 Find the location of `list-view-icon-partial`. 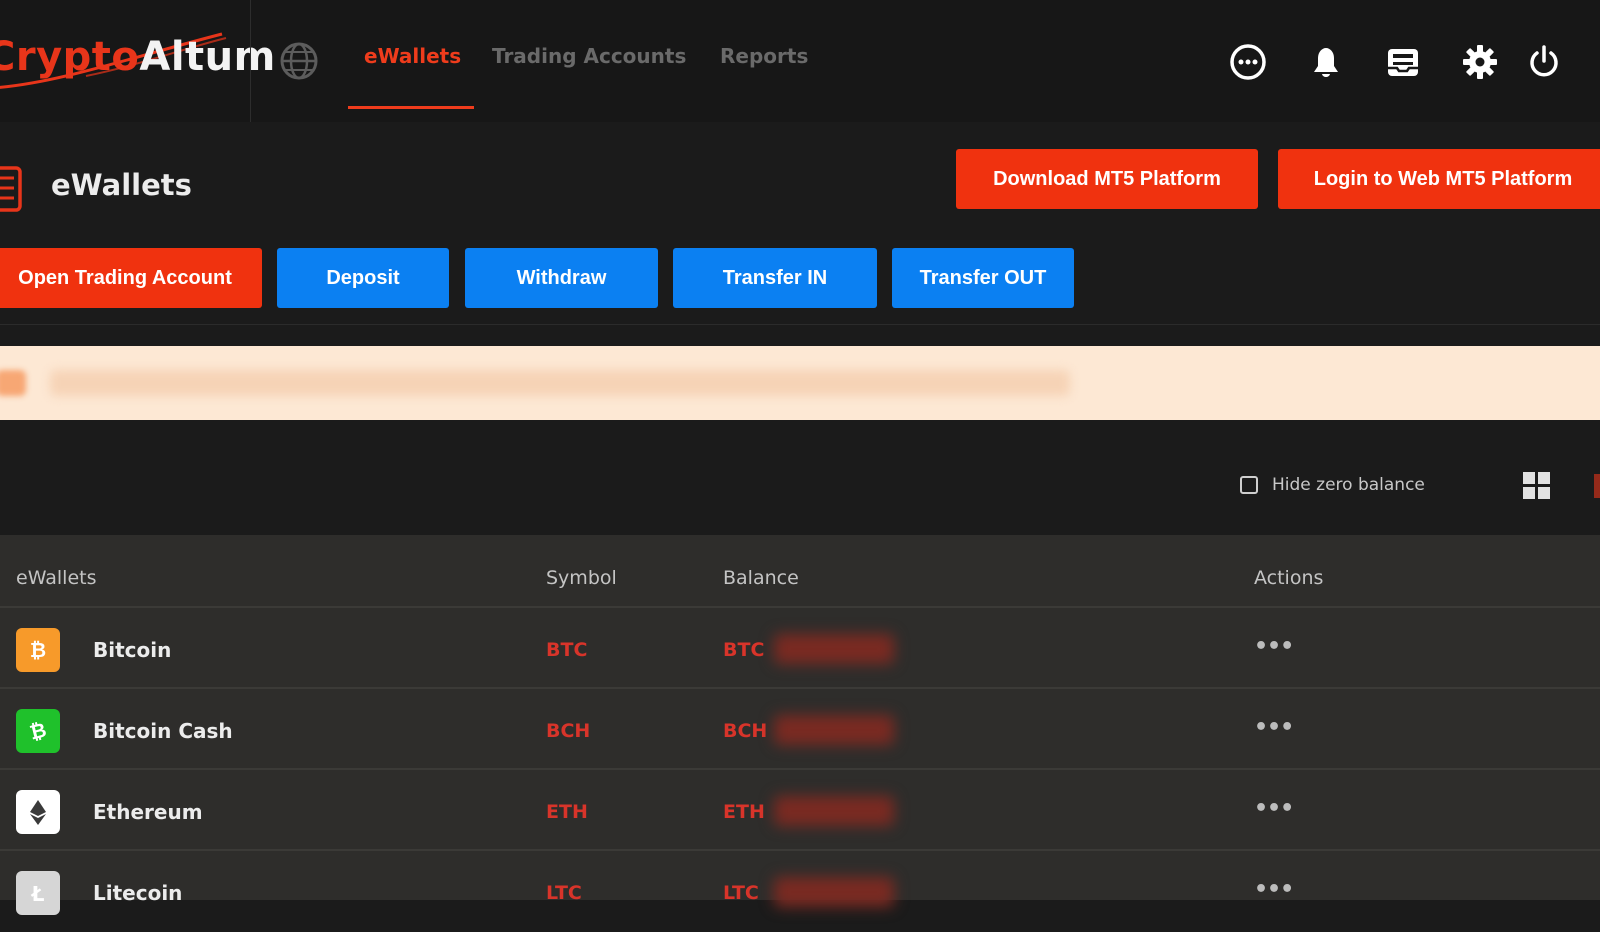

list-view-icon-partial is located at coordinates (1597, 486).